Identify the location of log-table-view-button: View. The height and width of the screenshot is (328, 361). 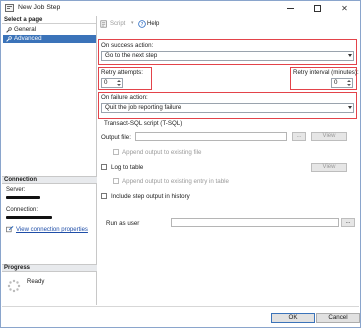
(329, 167).